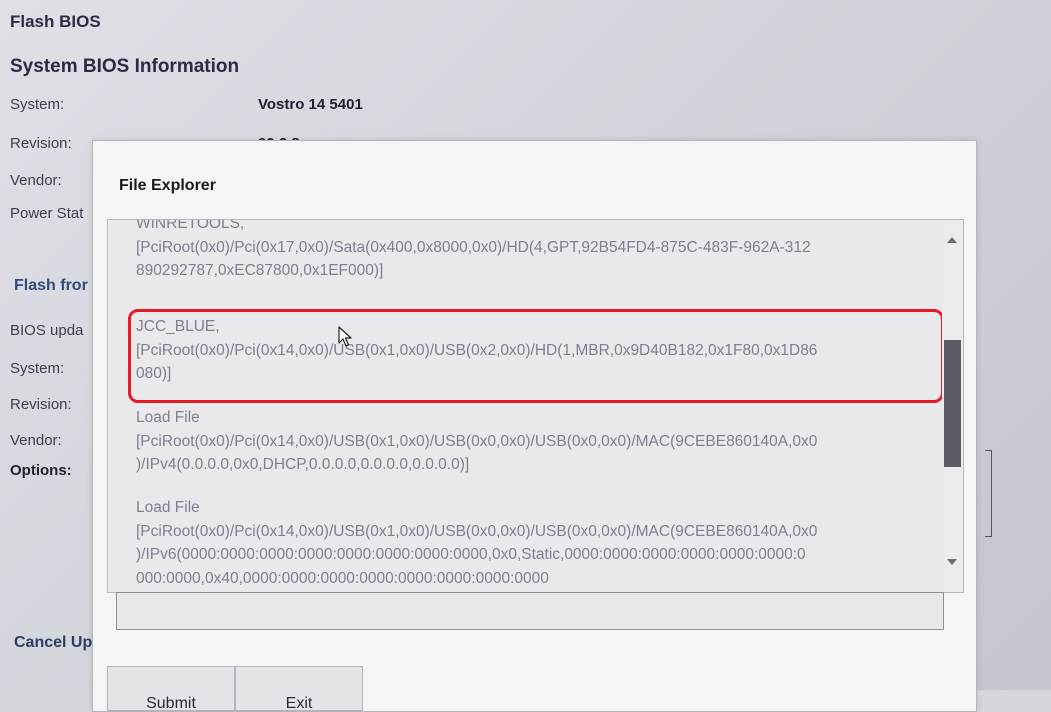  What do you see at coordinates (535, 356) in the screenshot?
I see `selection-highlight` at bounding box center [535, 356].